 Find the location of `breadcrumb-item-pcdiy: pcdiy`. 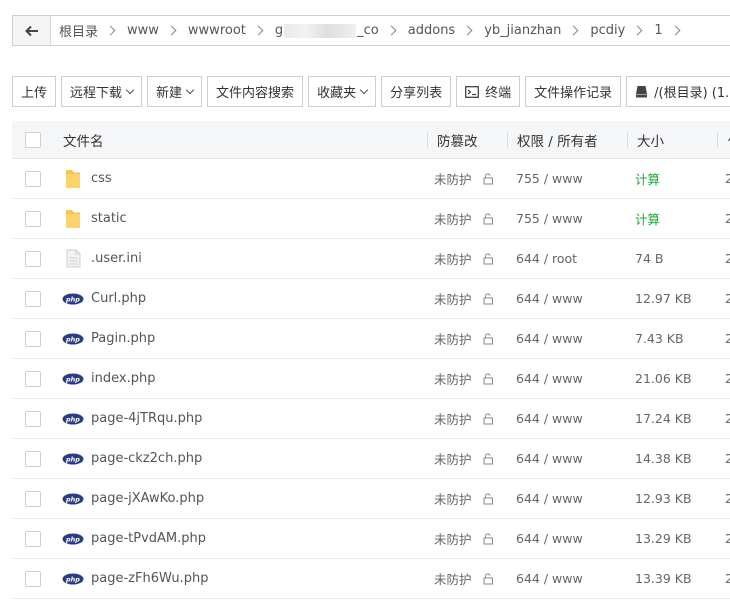

breadcrumb-item-pcdiy: pcdiy is located at coordinates (607, 30).